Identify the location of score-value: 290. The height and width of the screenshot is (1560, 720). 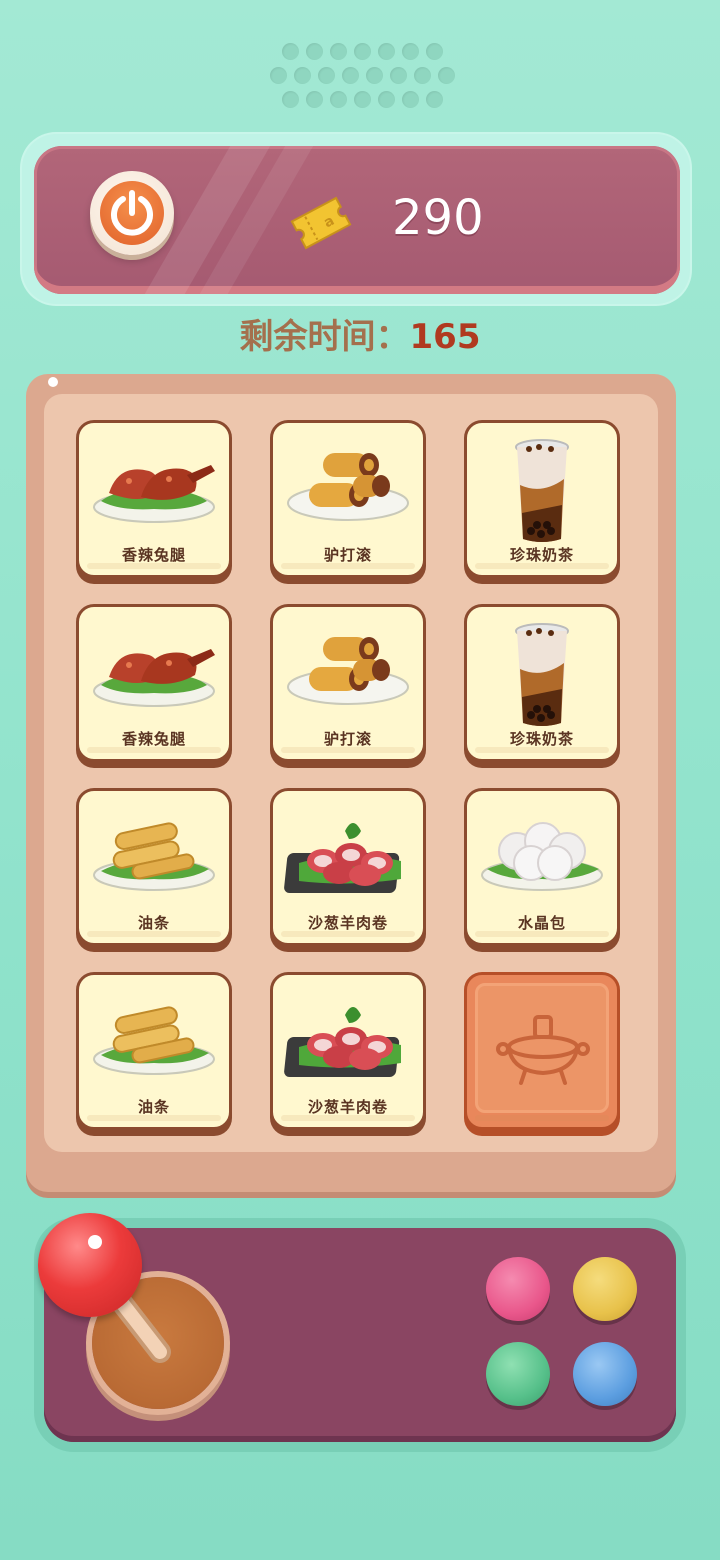
(438, 218).